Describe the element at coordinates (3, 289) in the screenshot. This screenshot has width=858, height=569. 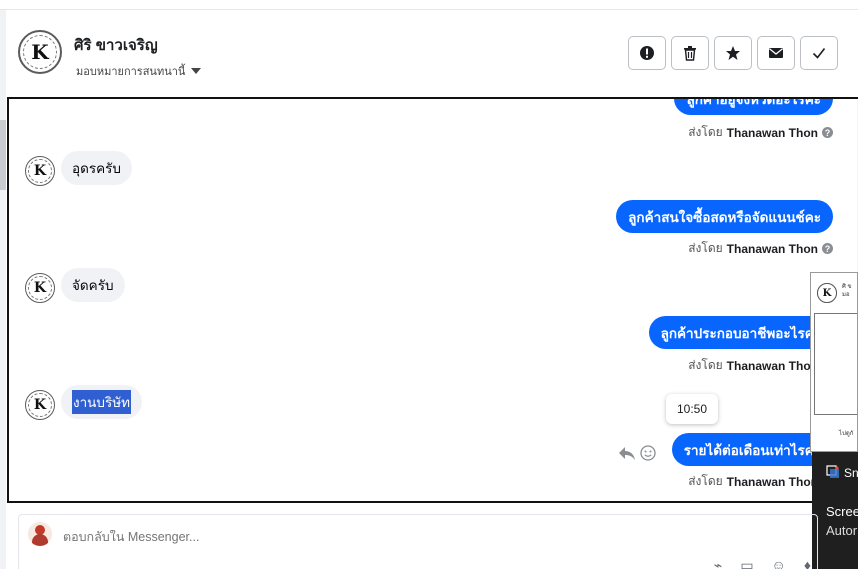
I see `conversation-list-scrollbar` at that location.